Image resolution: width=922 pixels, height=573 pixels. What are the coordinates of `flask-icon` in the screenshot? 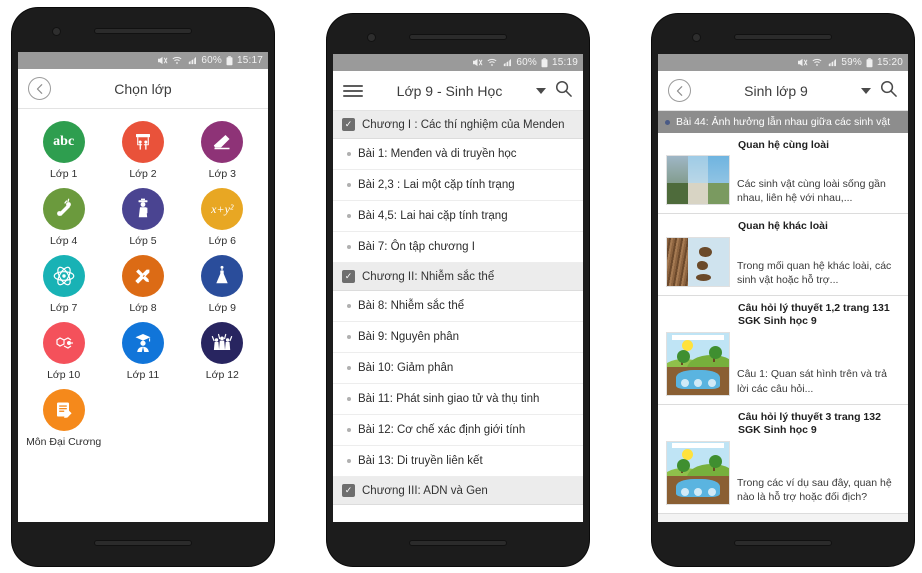 It's located at (222, 276).